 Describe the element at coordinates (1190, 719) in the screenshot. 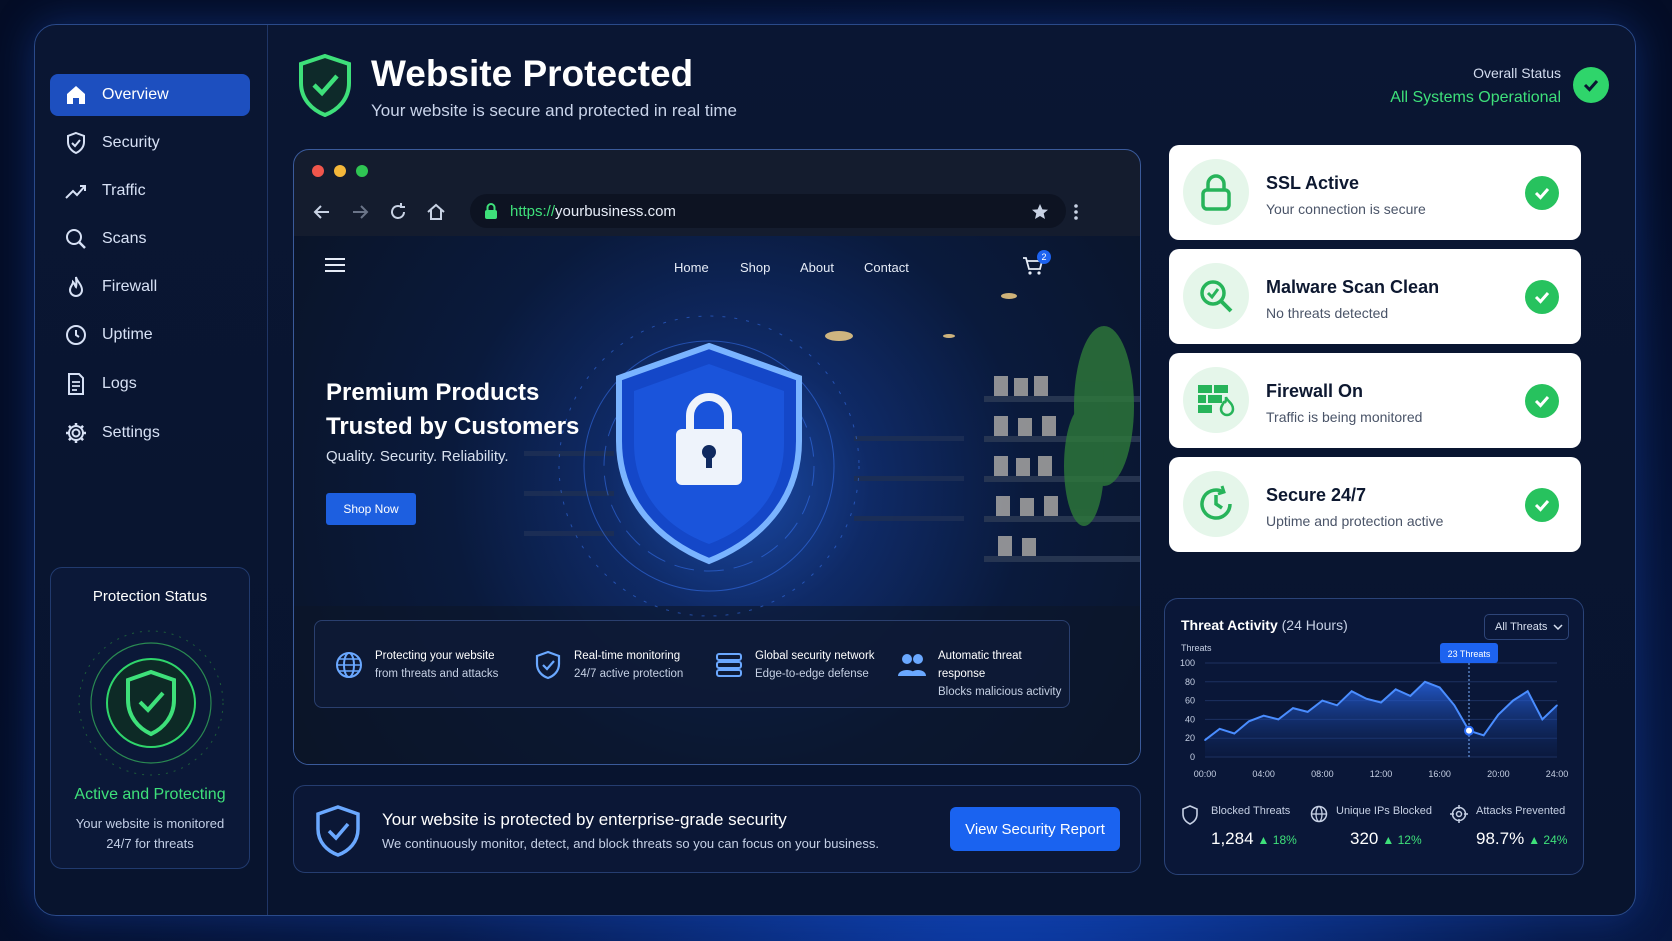

I see `y-tick-label: 40` at that location.